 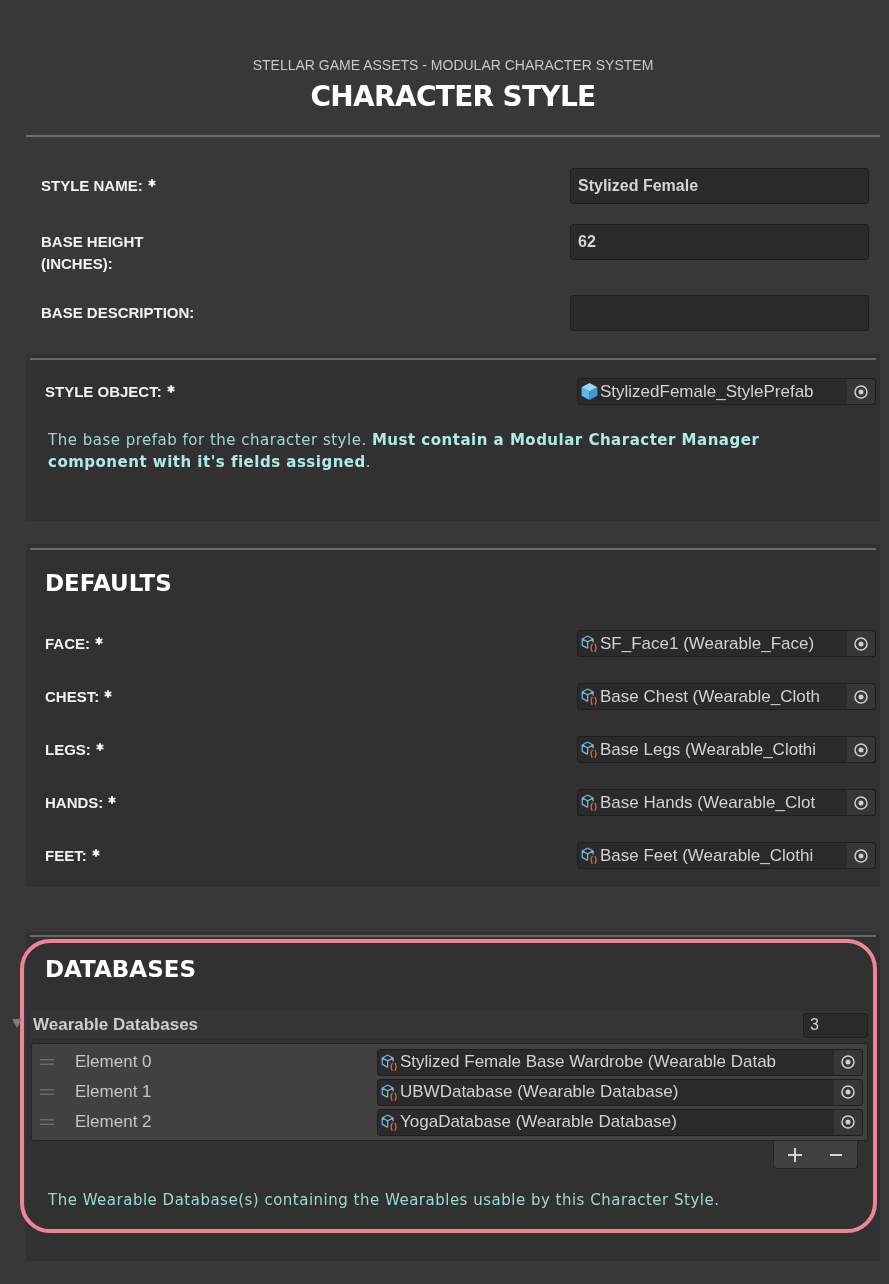 I want to click on help-text: The base prefab for the character style. Must contain a Modular Character Manager component with it's fields assigned., so click(x=404, y=451).